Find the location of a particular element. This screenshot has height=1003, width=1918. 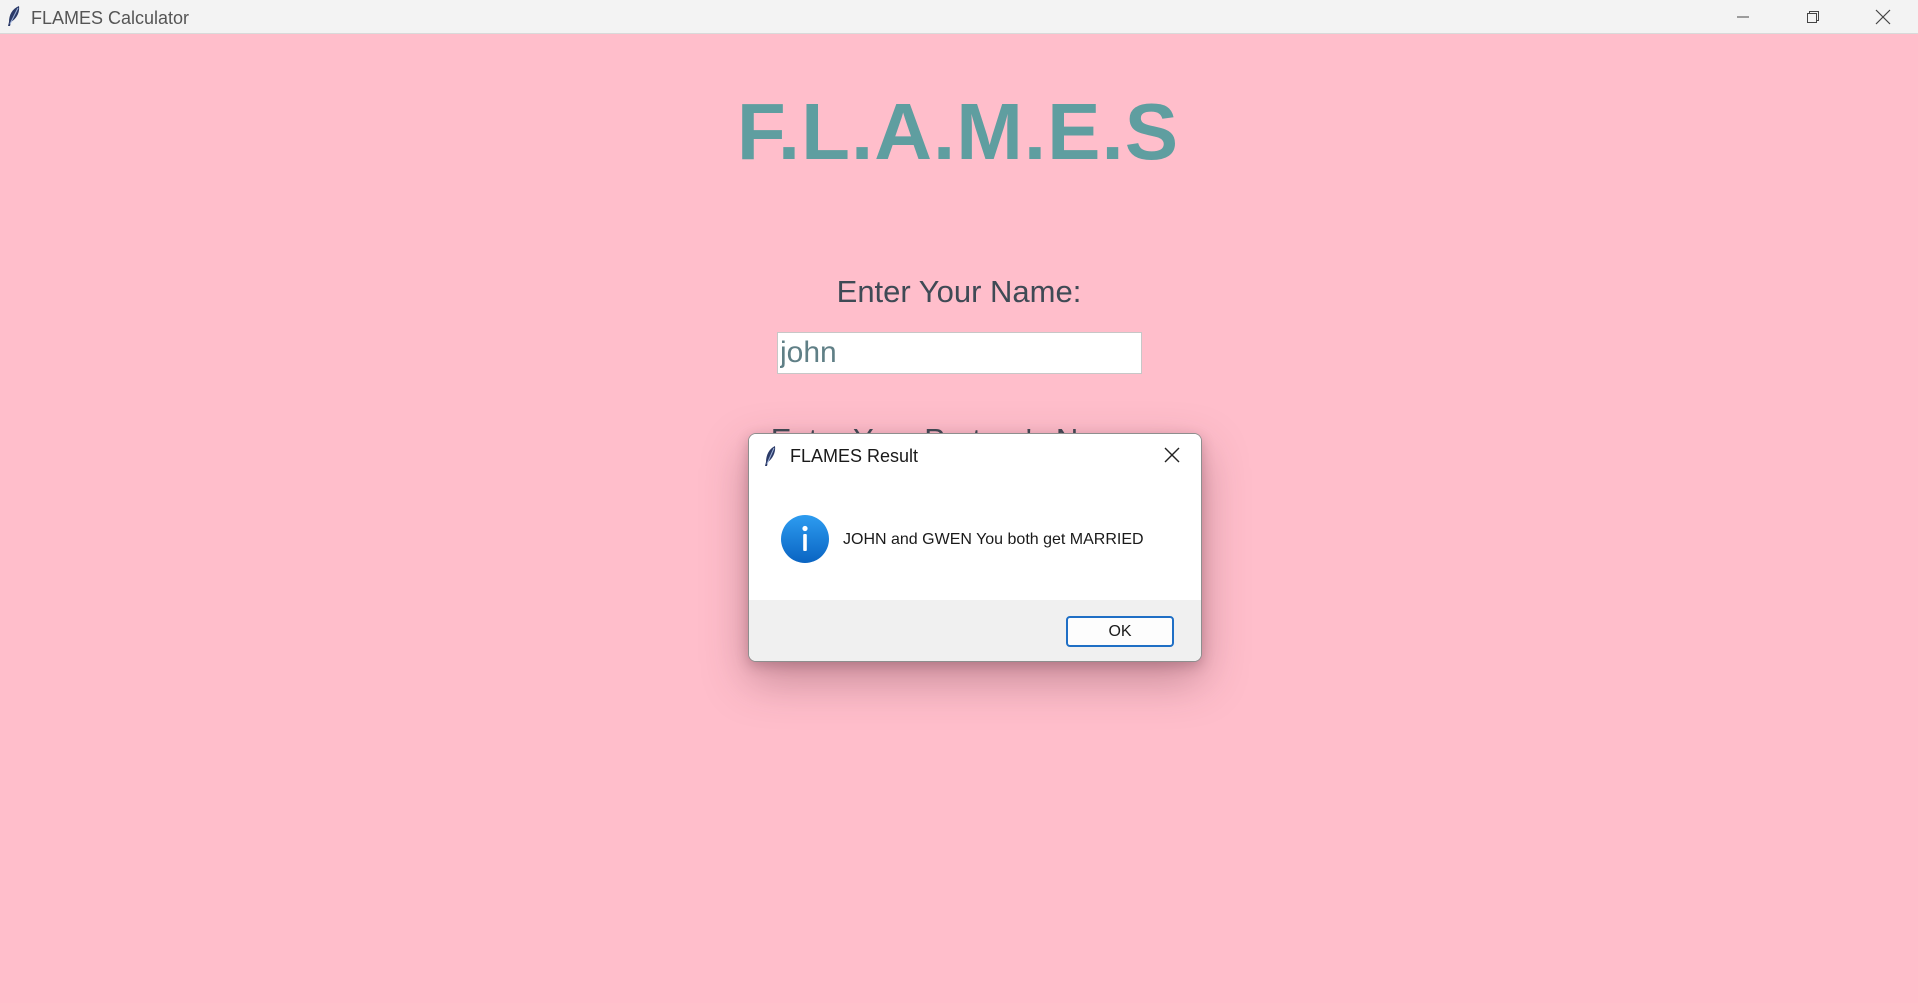

dialog-title: FLAMES Result is located at coordinates (854, 456).